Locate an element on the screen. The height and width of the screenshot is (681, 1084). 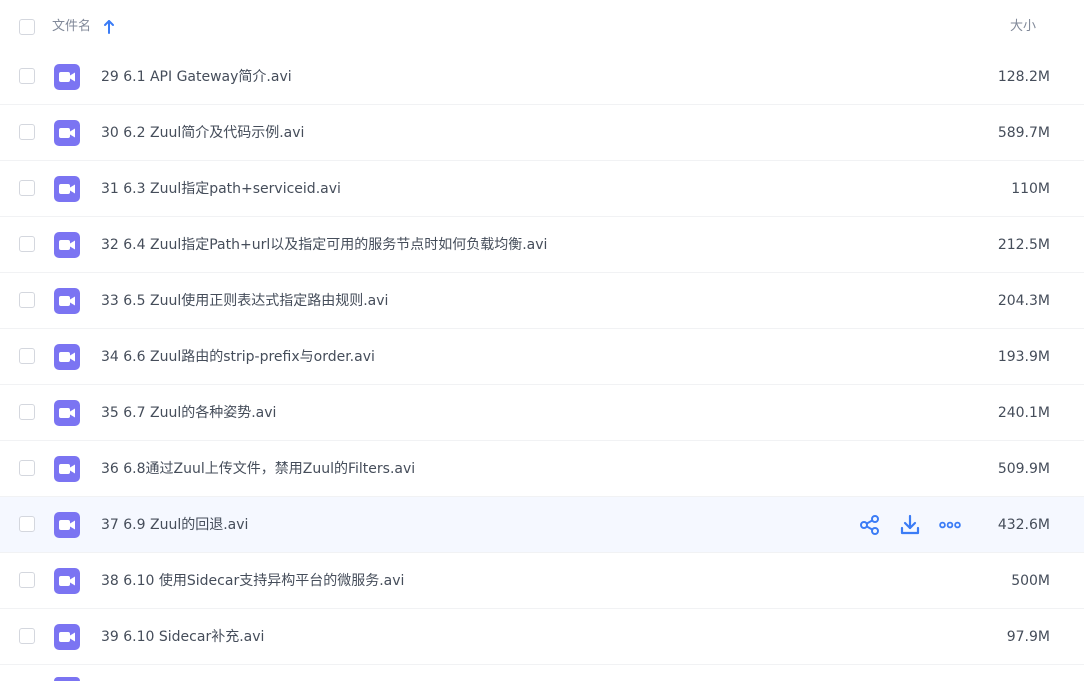
file-size: 240.1M is located at coordinates (1023, 413).